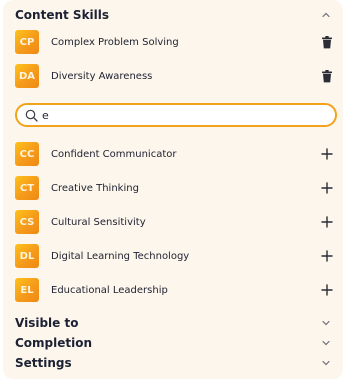  I want to click on visible-to-title: Visible to, so click(47, 323).